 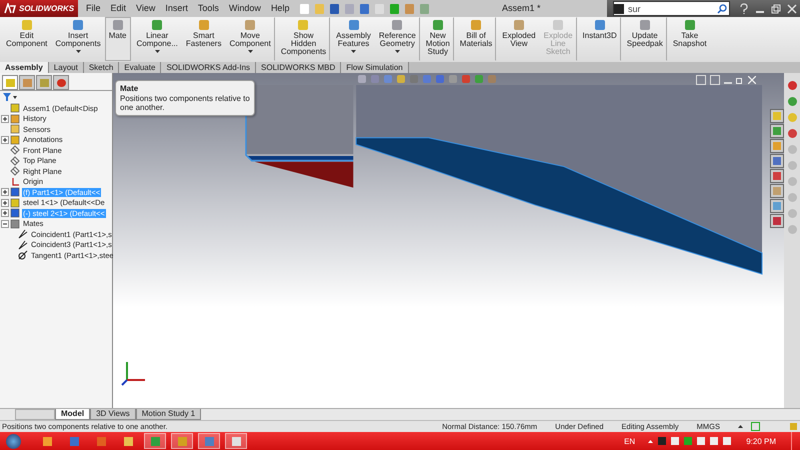 What do you see at coordinates (78, 39) in the screenshot?
I see `ribbon-button: Insert Components` at bounding box center [78, 39].